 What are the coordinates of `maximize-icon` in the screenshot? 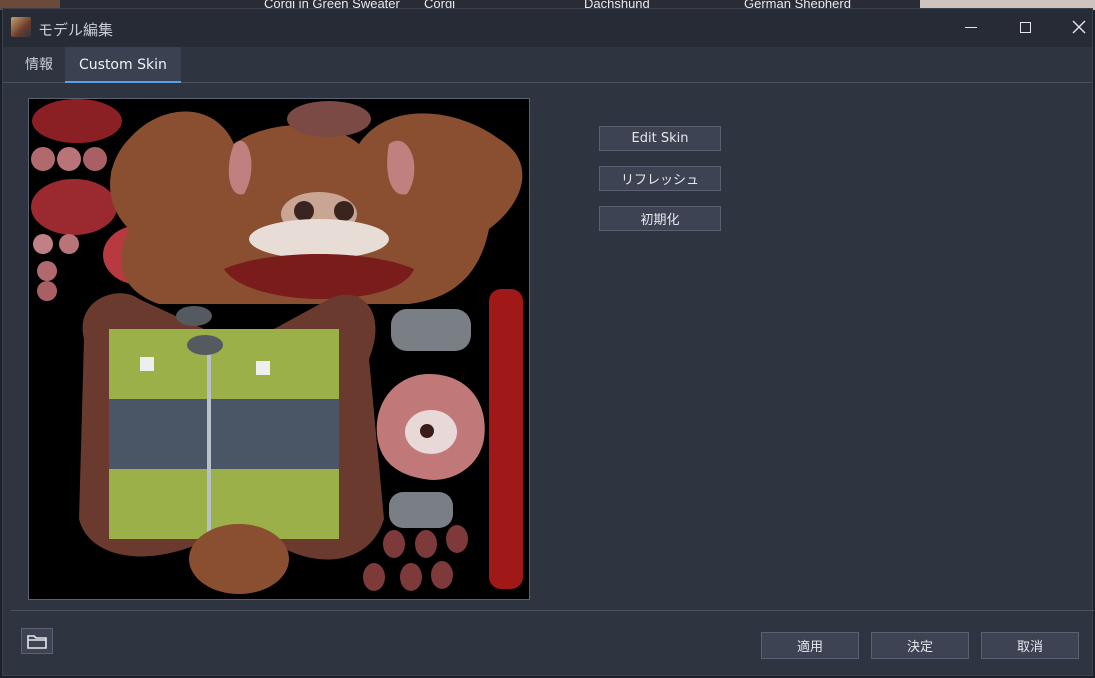 It's located at (1025, 27).